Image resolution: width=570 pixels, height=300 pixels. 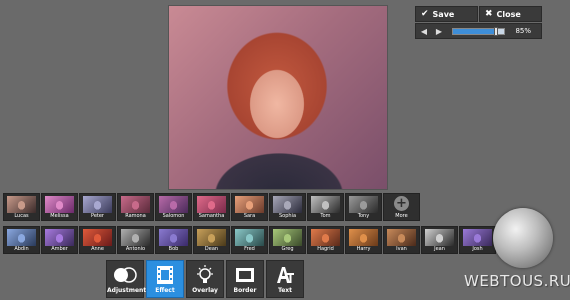 What do you see at coordinates (287, 216) in the screenshot?
I see `effect-label: Sophia` at bounding box center [287, 216].